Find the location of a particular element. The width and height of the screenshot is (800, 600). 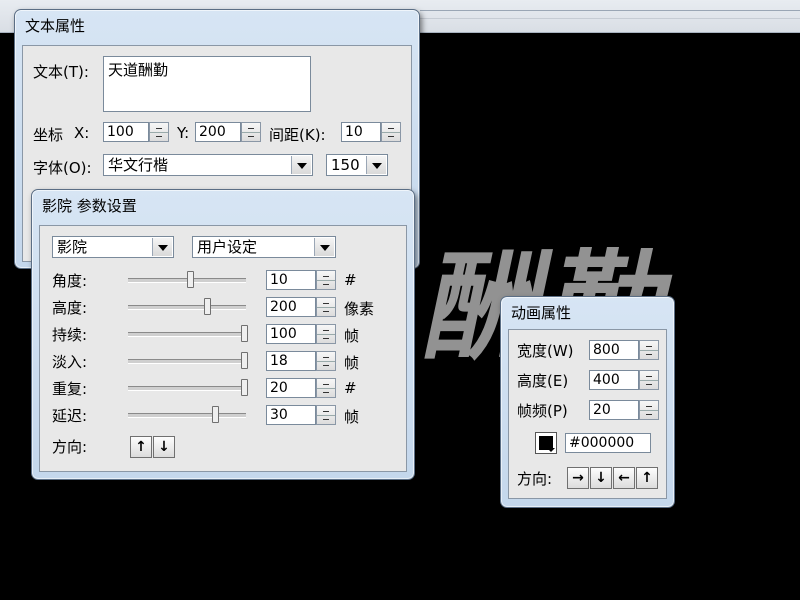

y-label: Y: is located at coordinates (183, 133).